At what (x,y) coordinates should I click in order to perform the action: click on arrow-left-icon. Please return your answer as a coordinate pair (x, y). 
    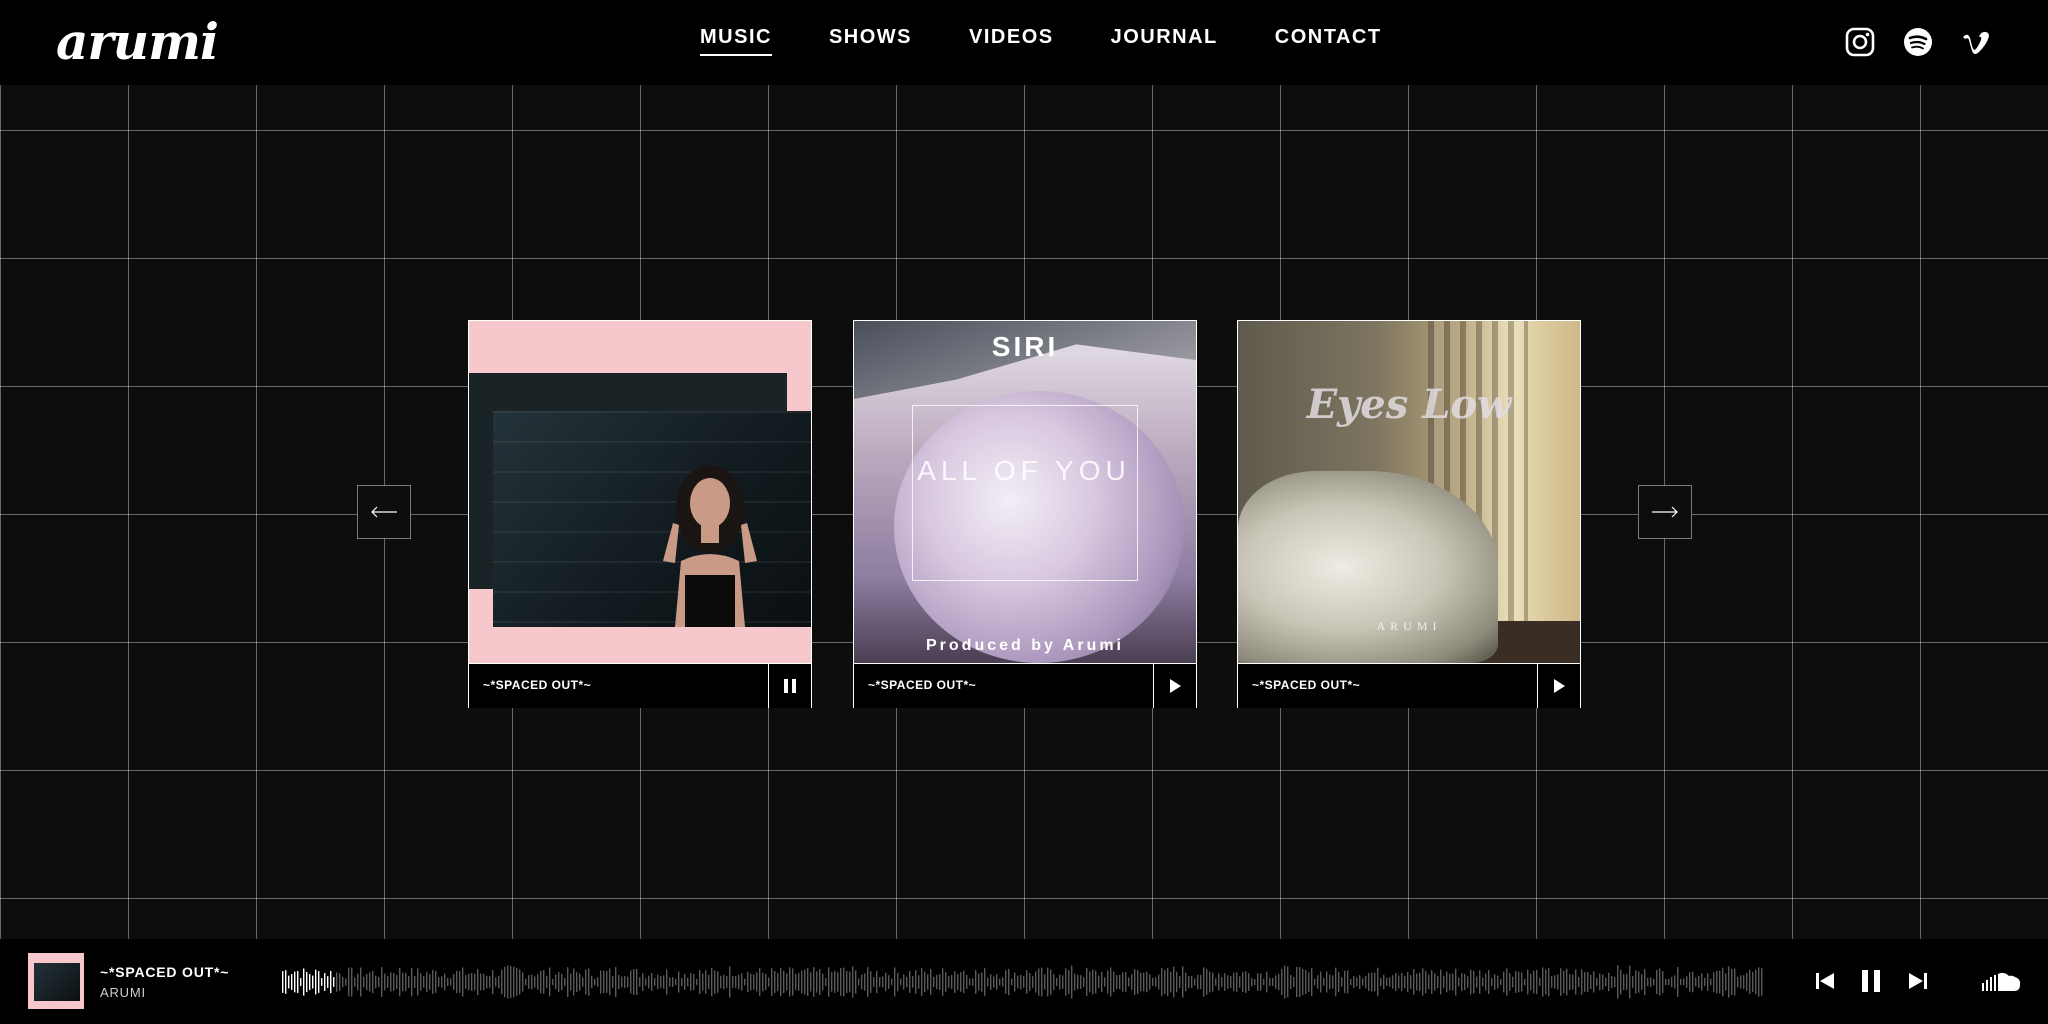
    Looking at the image, I should click on (384, 512).